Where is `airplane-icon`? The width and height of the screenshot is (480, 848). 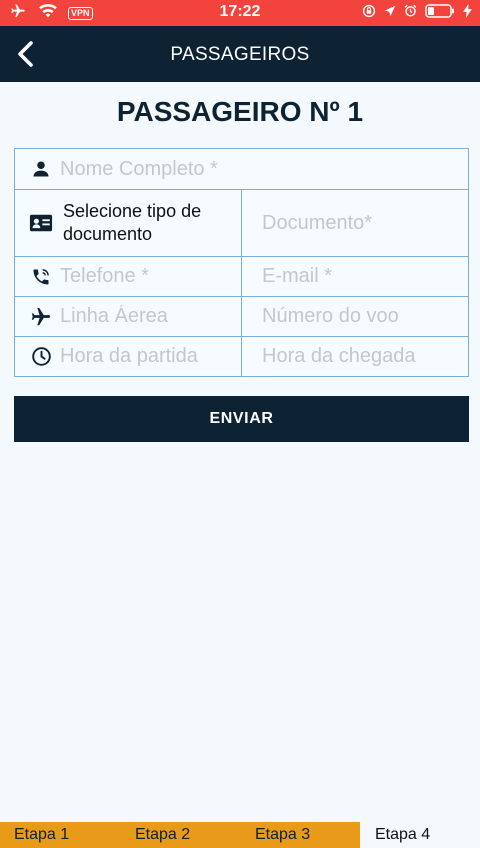 airplane-icon is located at coordinates (41, 317).